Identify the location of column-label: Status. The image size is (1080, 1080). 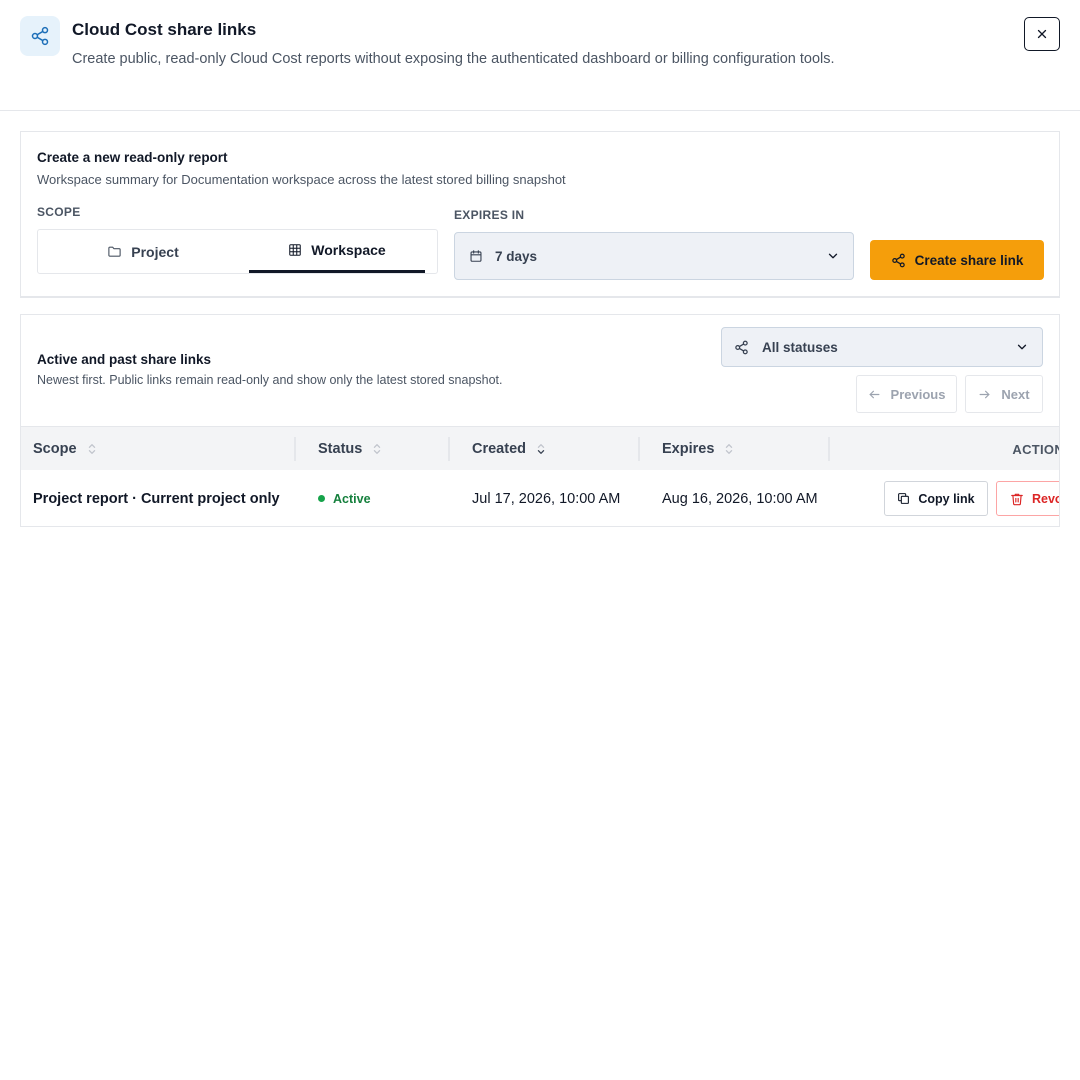
(340, 449).